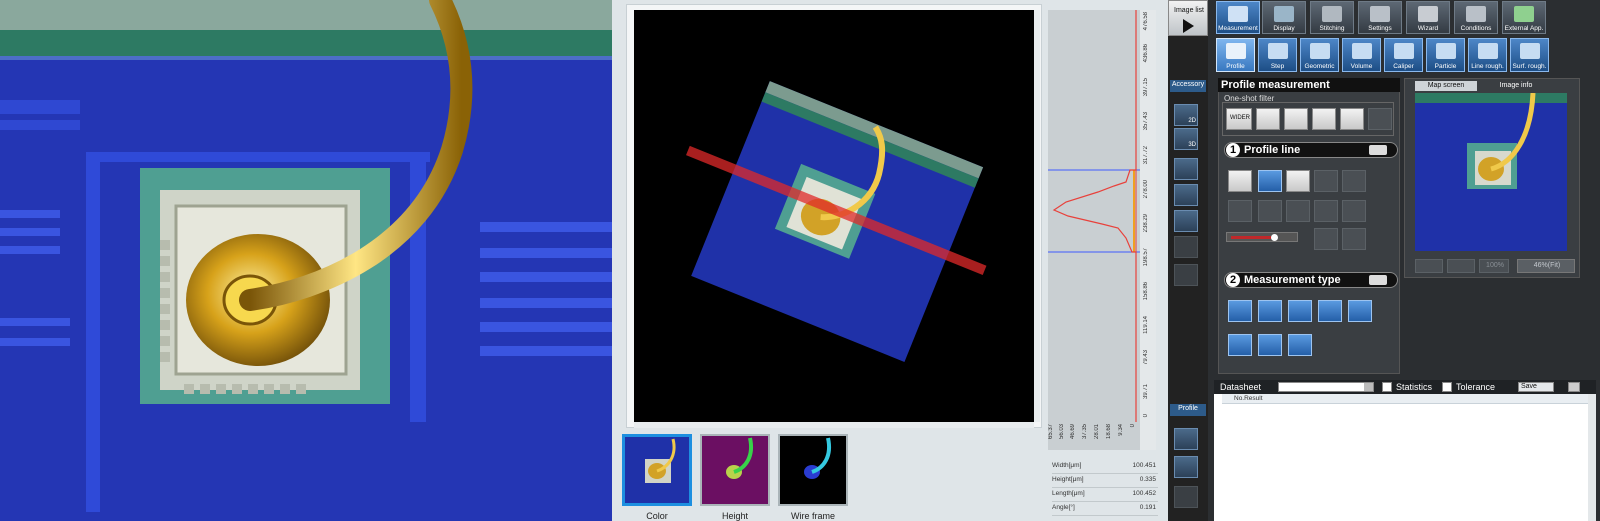 The height and width of the screenshot is (521, 1600). Describe the element at coordinates (1476, 28) in the screenshot. I see `tab-label: Conditions` at that location.